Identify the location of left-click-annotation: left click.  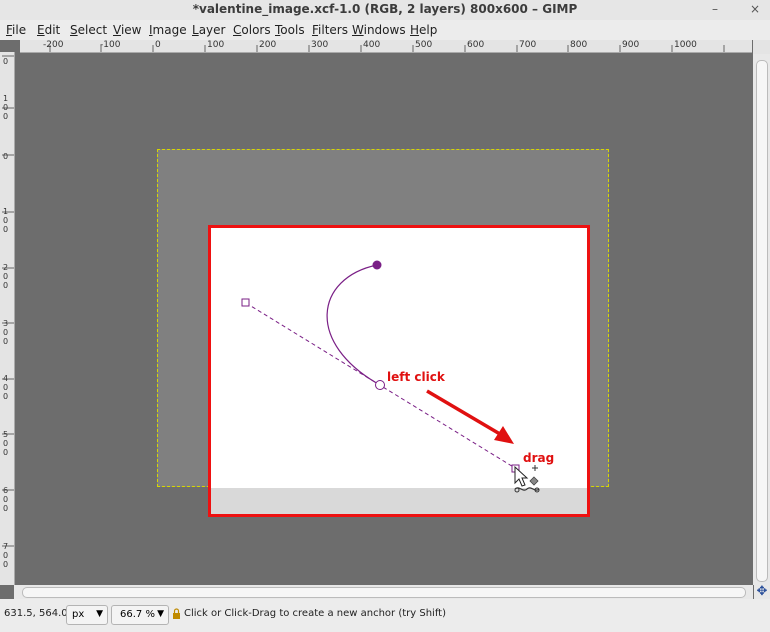
(416, 377).